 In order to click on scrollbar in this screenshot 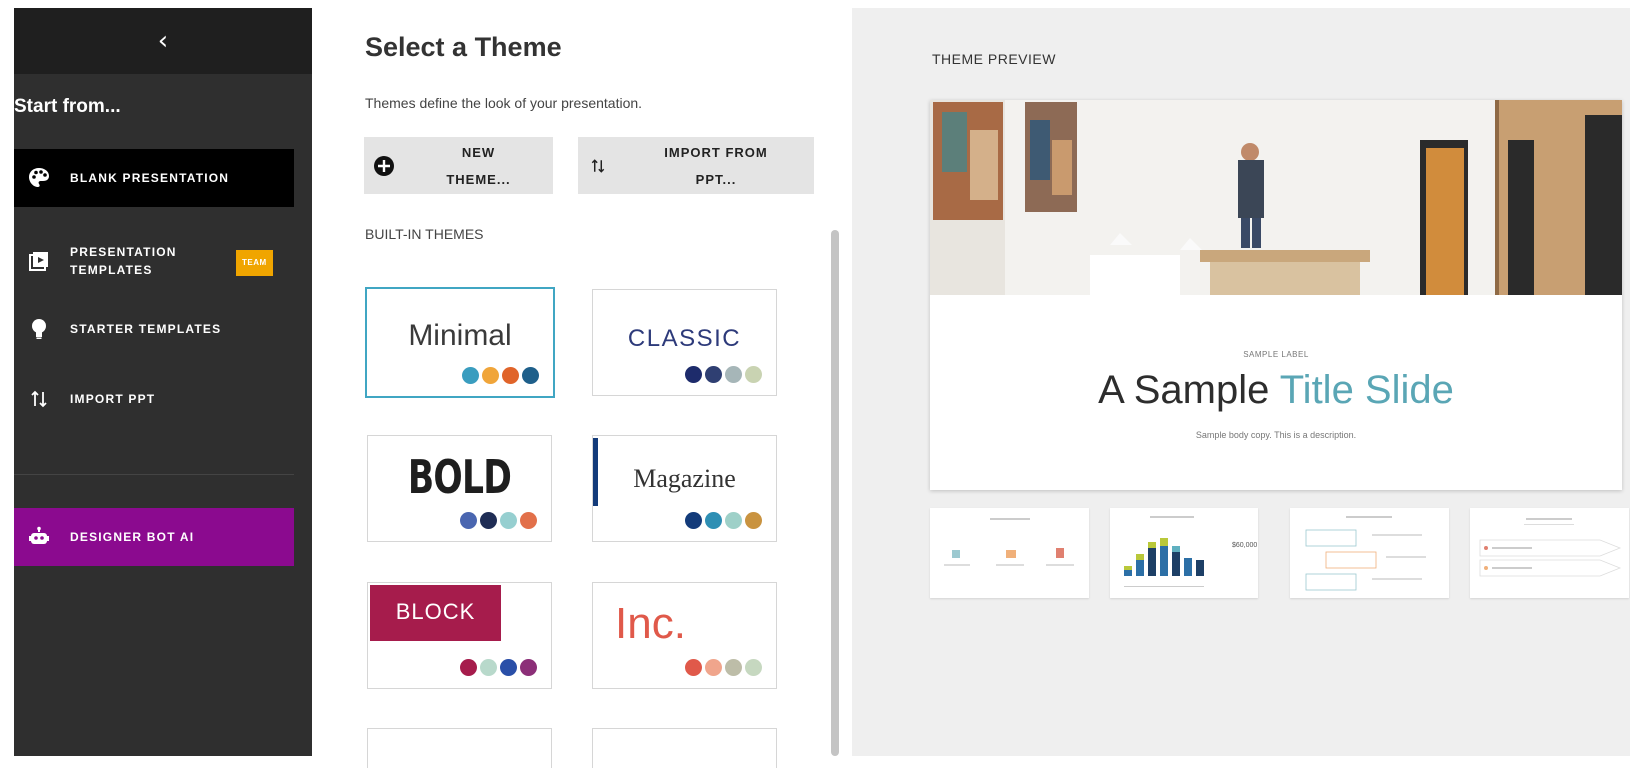, I will do `click(835, 493)`.